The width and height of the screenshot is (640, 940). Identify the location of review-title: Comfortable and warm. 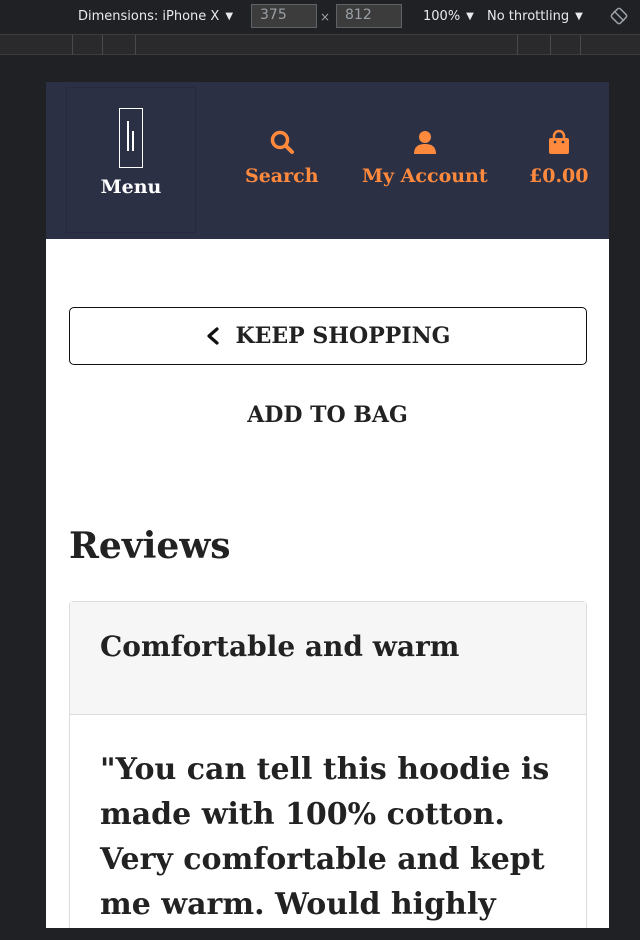
(328, 658).